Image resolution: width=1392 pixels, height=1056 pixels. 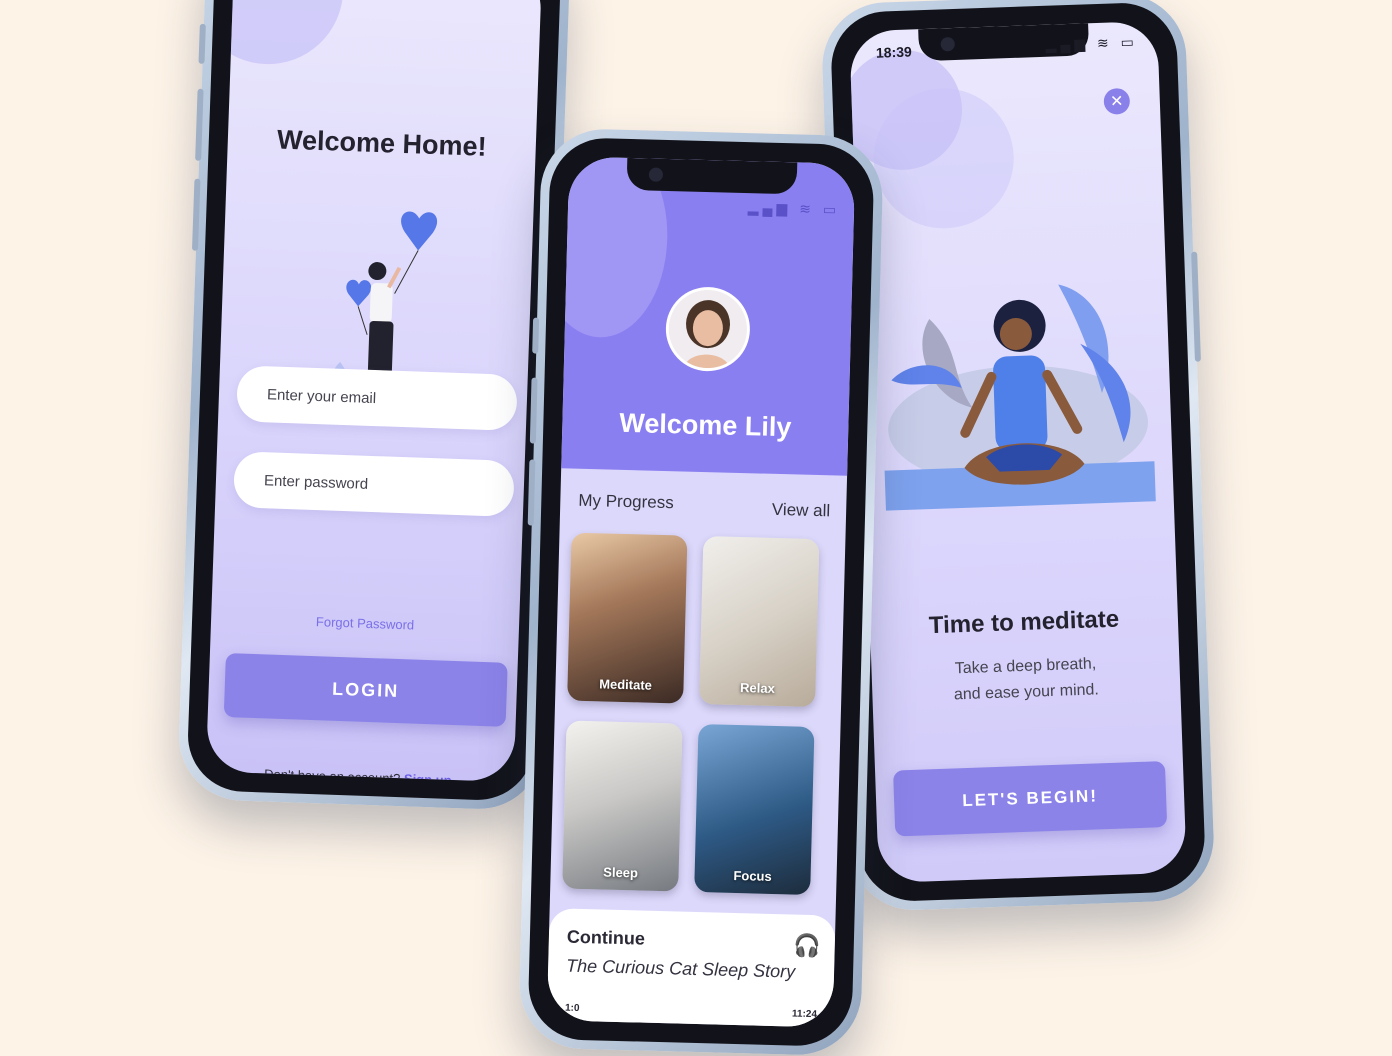 What do you see at coordinates (801, 511) in the screenshot?
I see `view-all-link: View all` at bounding box center [801, 511].